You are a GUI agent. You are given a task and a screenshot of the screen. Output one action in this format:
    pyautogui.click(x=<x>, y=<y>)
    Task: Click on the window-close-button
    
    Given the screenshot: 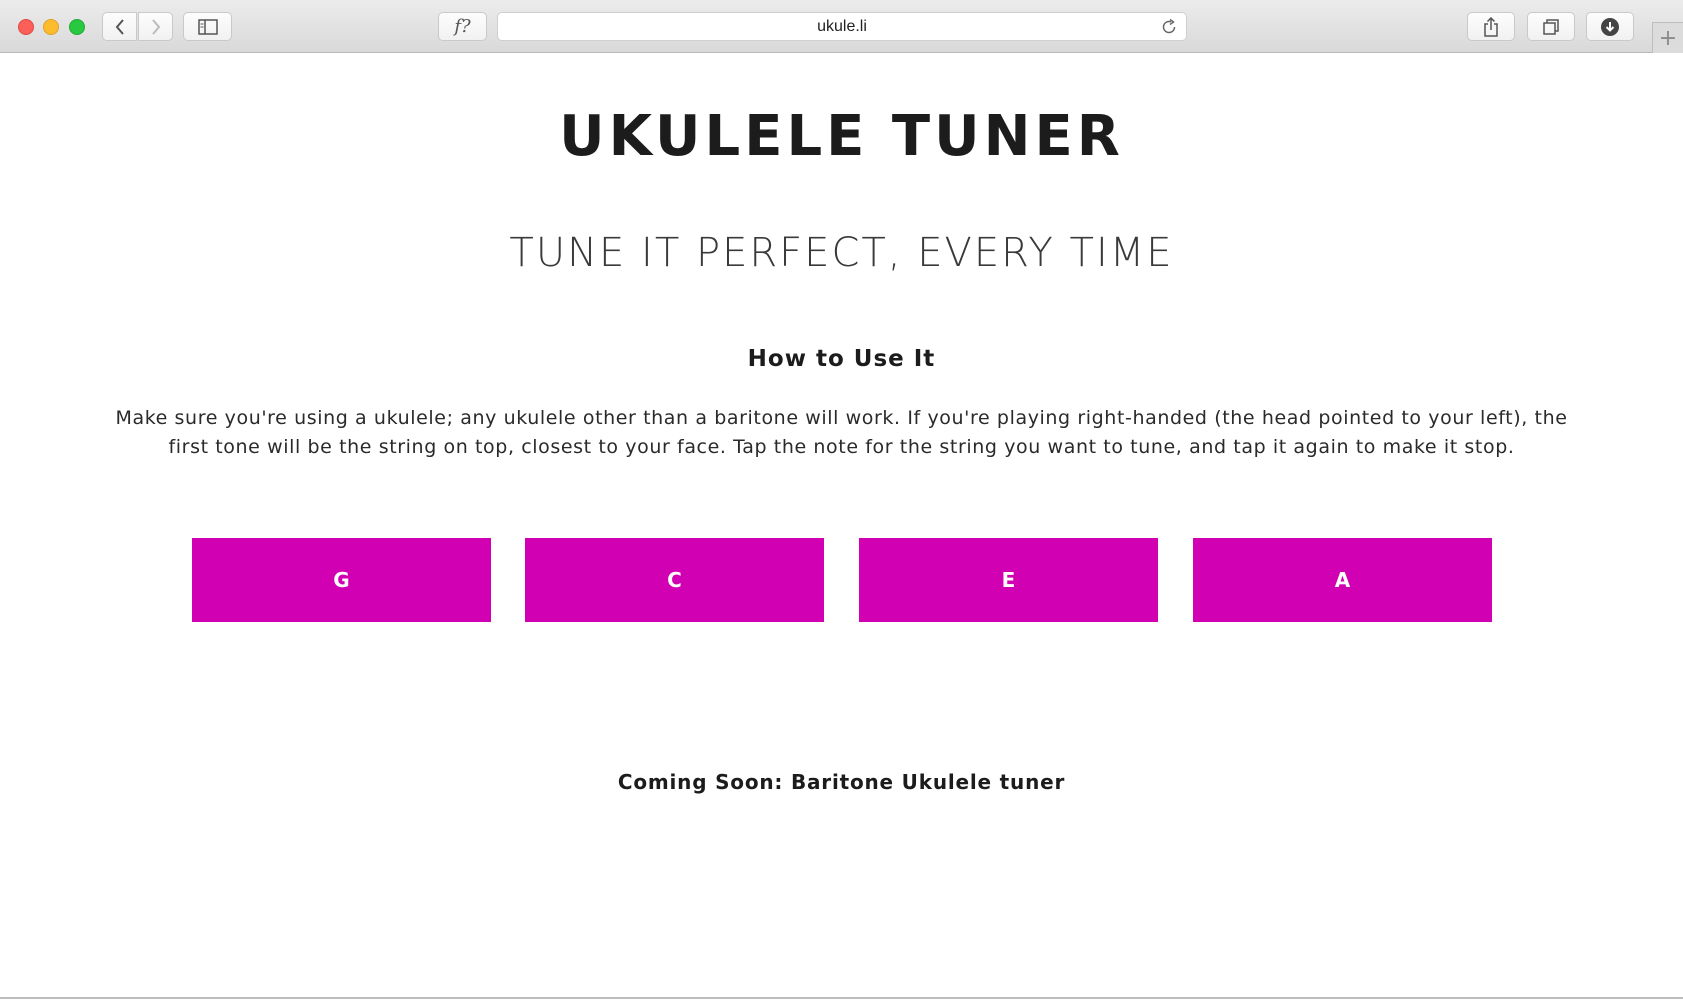 What is the action you would take?
    pyautogui.click(x=26, y=27)
    